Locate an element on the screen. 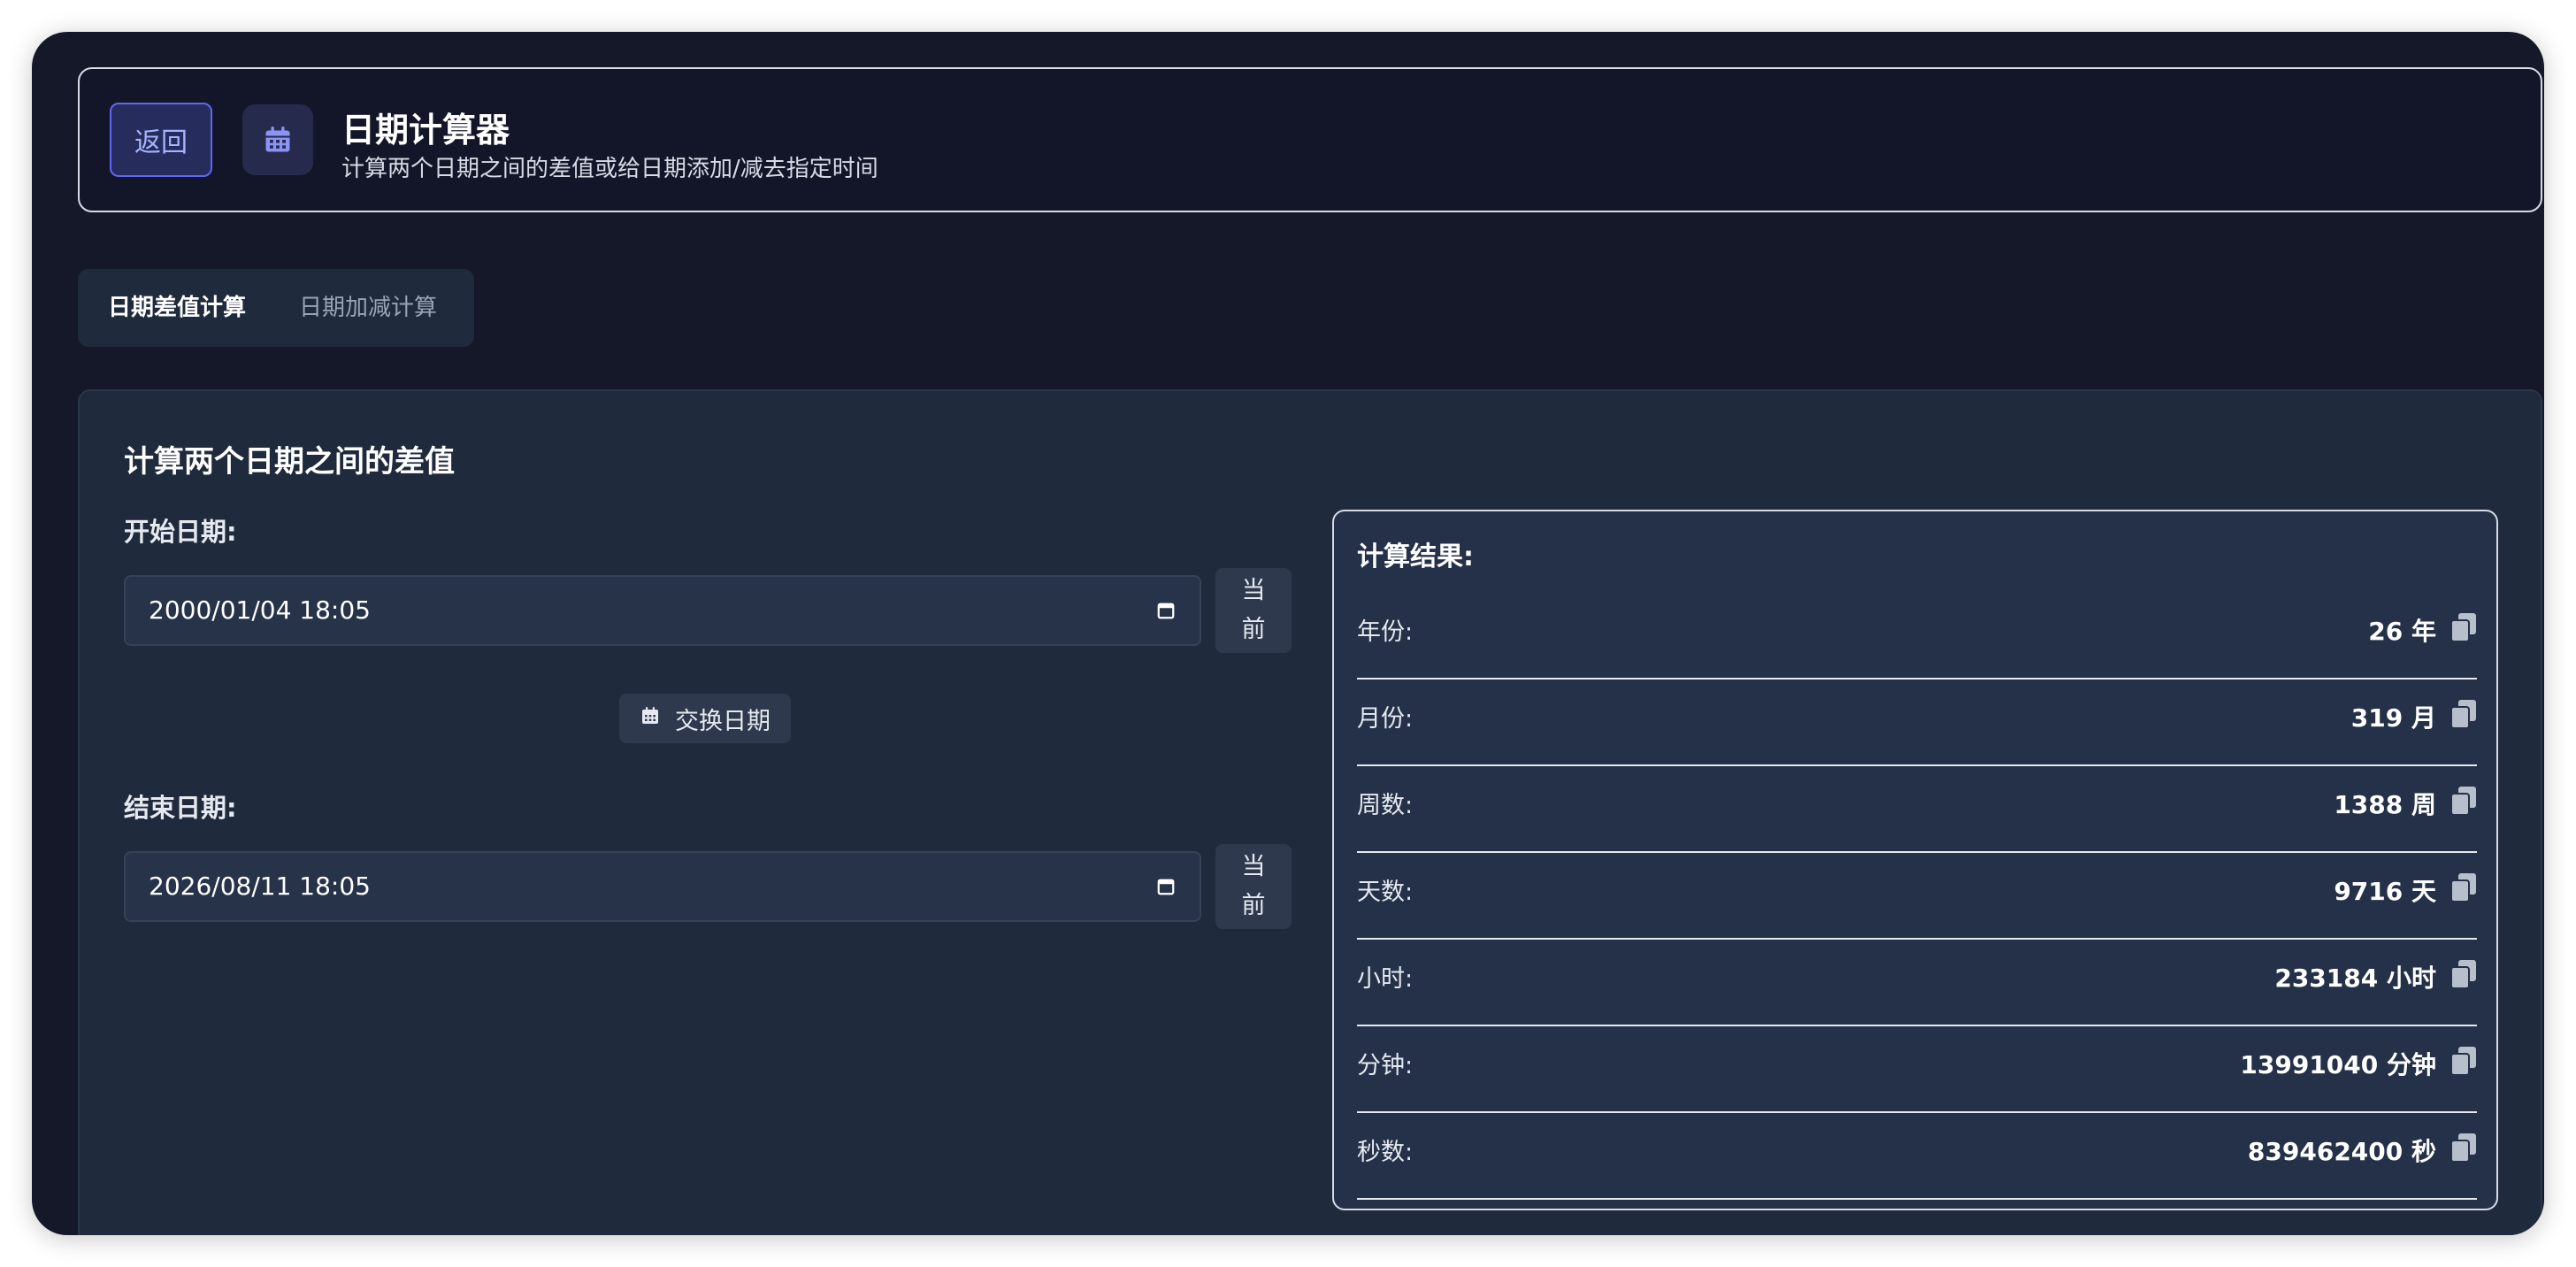 This screenshot has height=1267, width=2576. result-label: 年份: is located at coordinates (1385, 632).